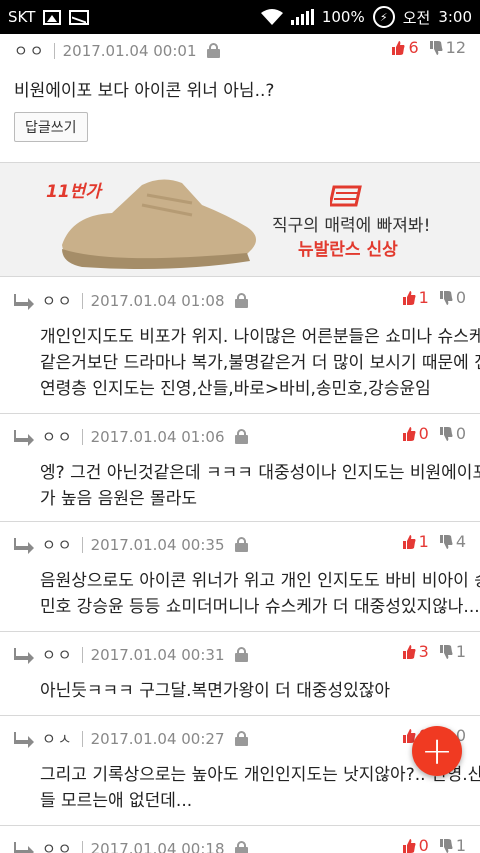  What do you see at coordinates (455, 47) in the screenshot?
I see `downvote-count: 12` at bounding box center [455, 47].